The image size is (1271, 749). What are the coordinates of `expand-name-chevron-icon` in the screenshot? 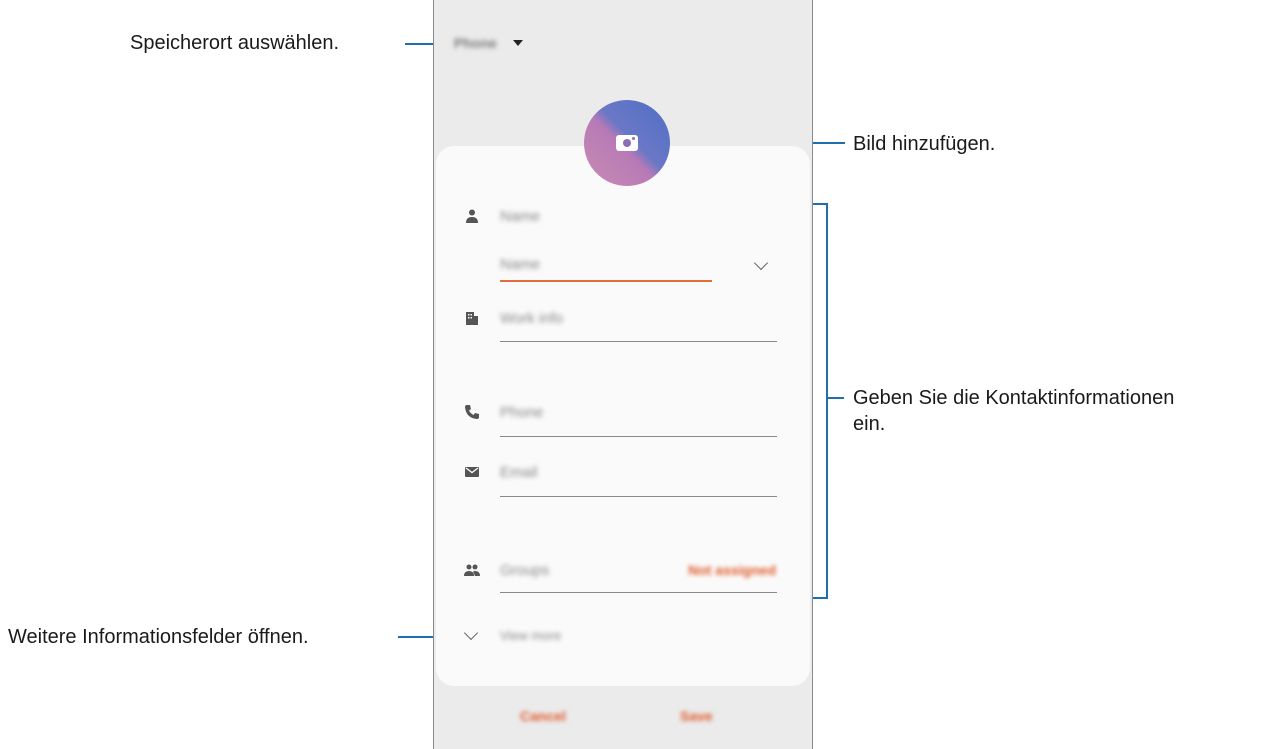 It's located at (761, 263).